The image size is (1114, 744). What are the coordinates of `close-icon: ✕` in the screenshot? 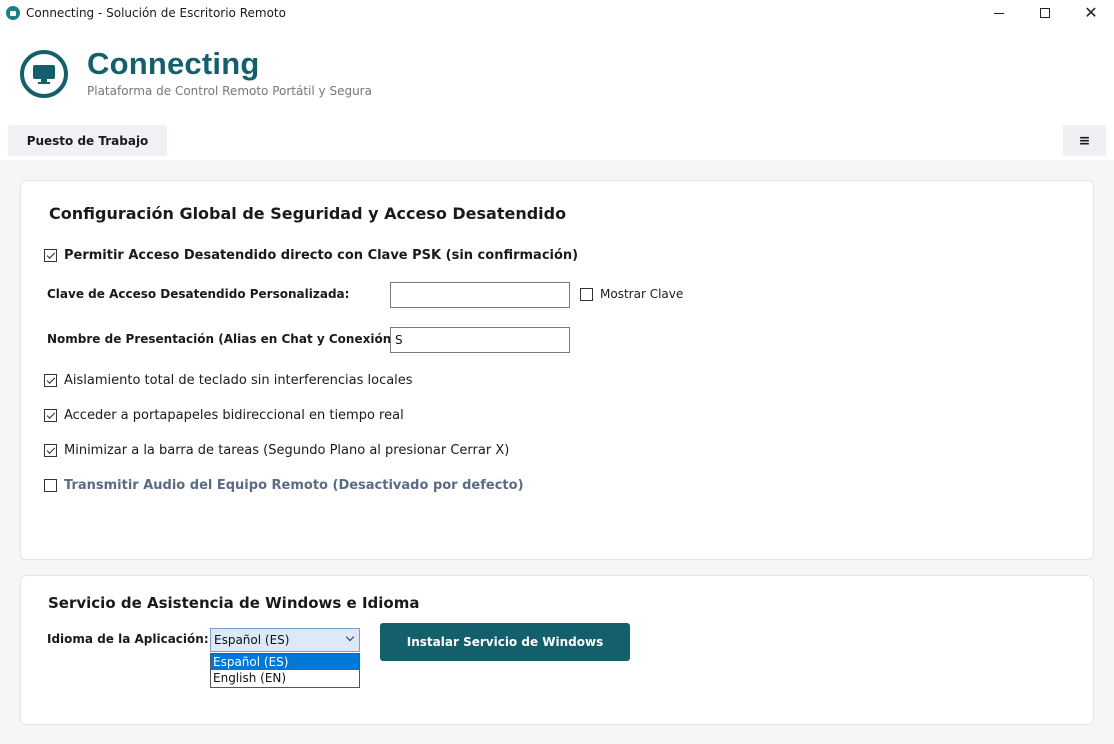 It's located at (1091, 12).